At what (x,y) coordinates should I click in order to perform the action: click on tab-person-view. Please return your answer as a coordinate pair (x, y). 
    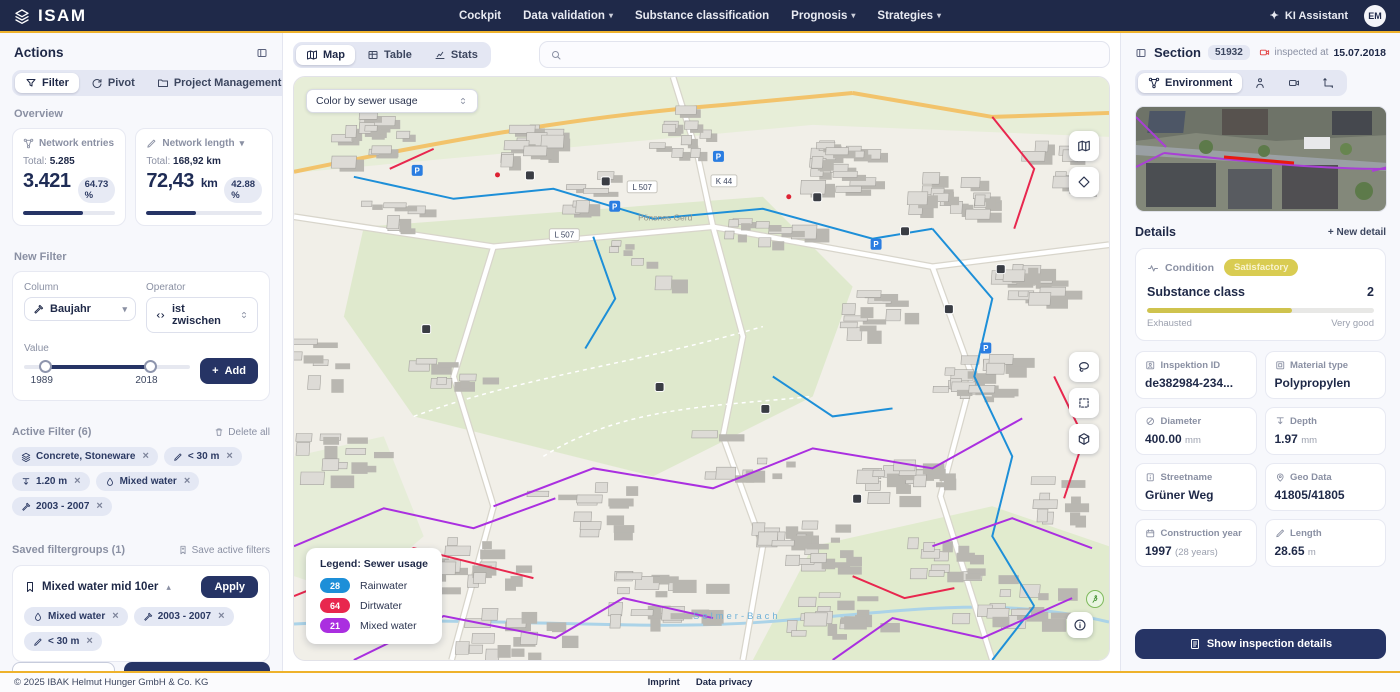
    Looking at the image, I should click on (1260, 83).